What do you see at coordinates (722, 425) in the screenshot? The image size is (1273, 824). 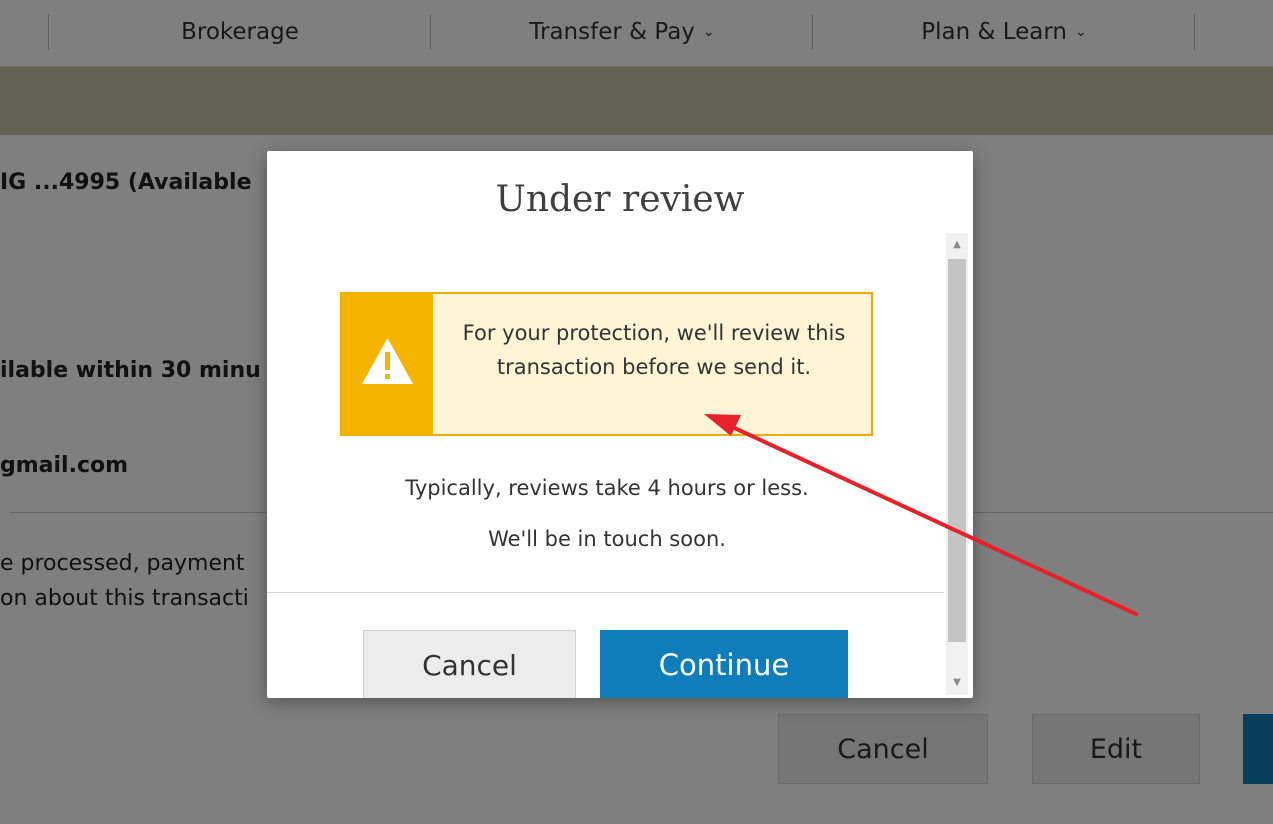 I see `annotation-arrow-head` at bounding box center [722, 425].